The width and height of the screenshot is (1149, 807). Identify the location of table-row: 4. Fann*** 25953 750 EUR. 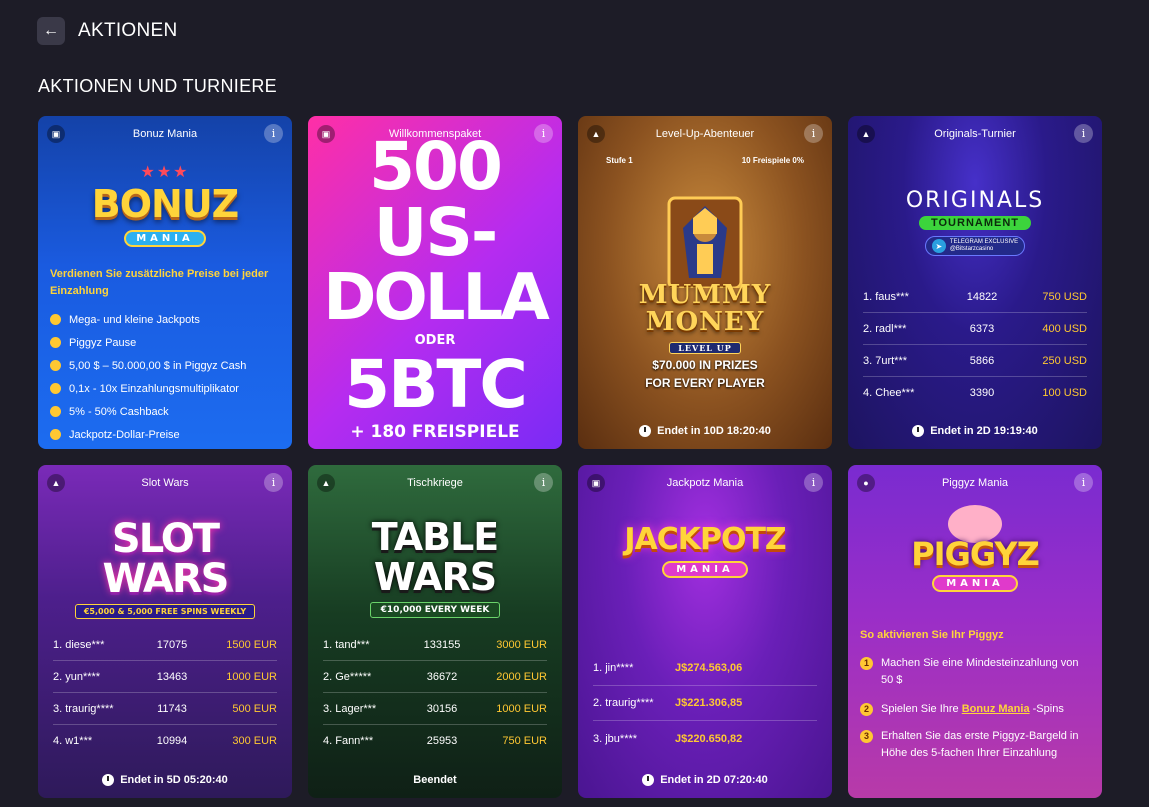
(435, 741).